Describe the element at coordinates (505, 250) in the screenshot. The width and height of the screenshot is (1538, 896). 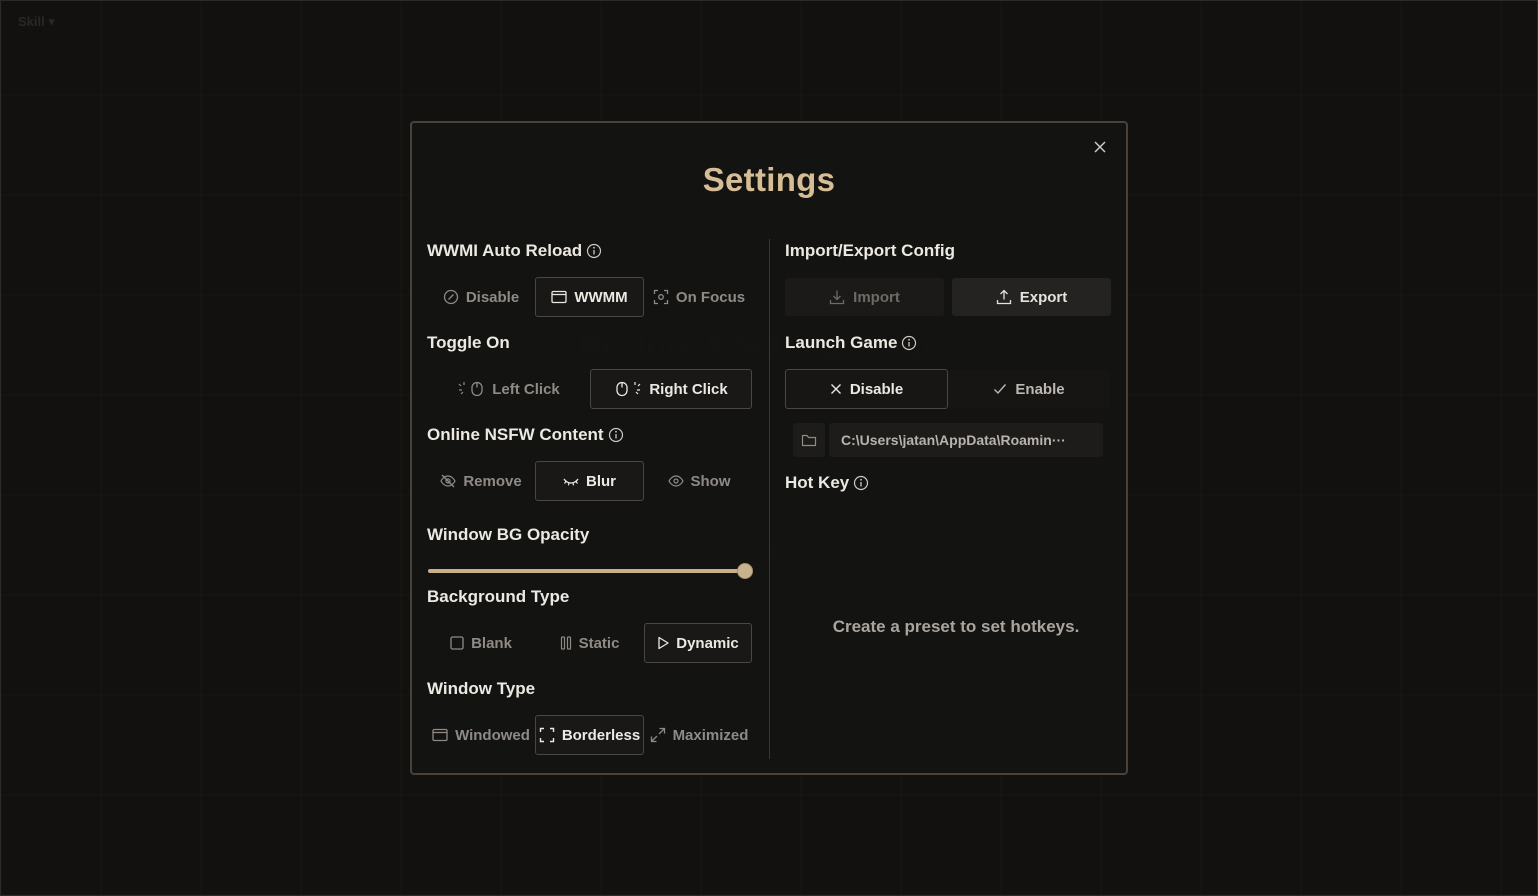
I see `auto-reload-label-text: WWMI Auto Reload` at that location.